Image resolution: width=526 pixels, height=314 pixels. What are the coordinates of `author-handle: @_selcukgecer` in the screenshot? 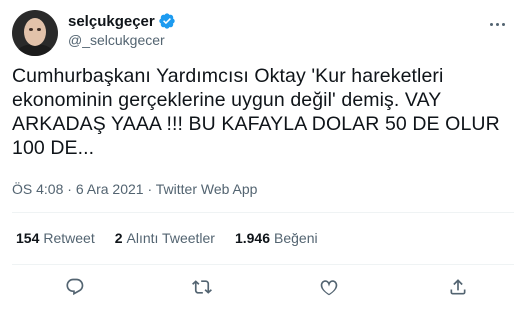 It's located at (122, 40).